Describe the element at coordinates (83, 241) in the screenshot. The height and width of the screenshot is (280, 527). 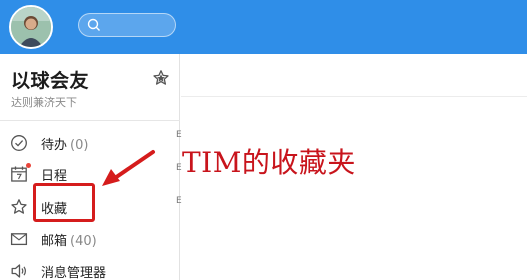
I see `mail-count: (40)` at that location.